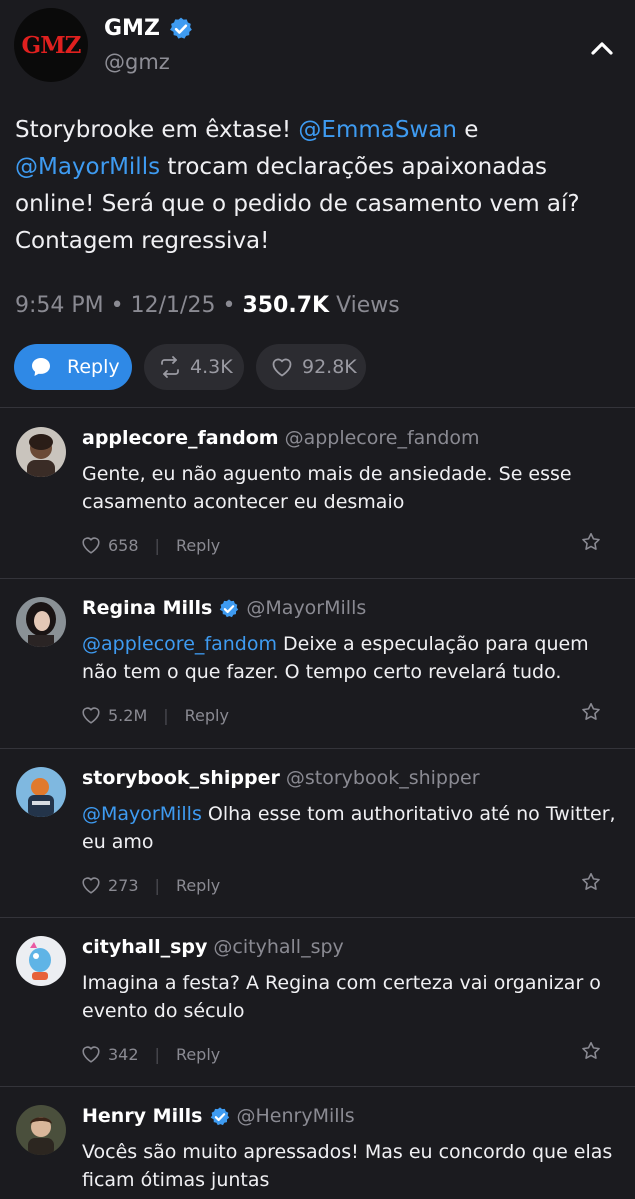  I want to click on post-text-part: Storybrooke em êxtase!, so click(157, 130).